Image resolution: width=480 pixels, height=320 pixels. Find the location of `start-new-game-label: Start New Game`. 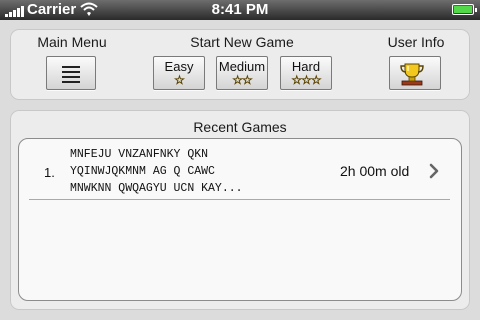

start-new-game-label: Start New Game is located at coordinates (242, 42).